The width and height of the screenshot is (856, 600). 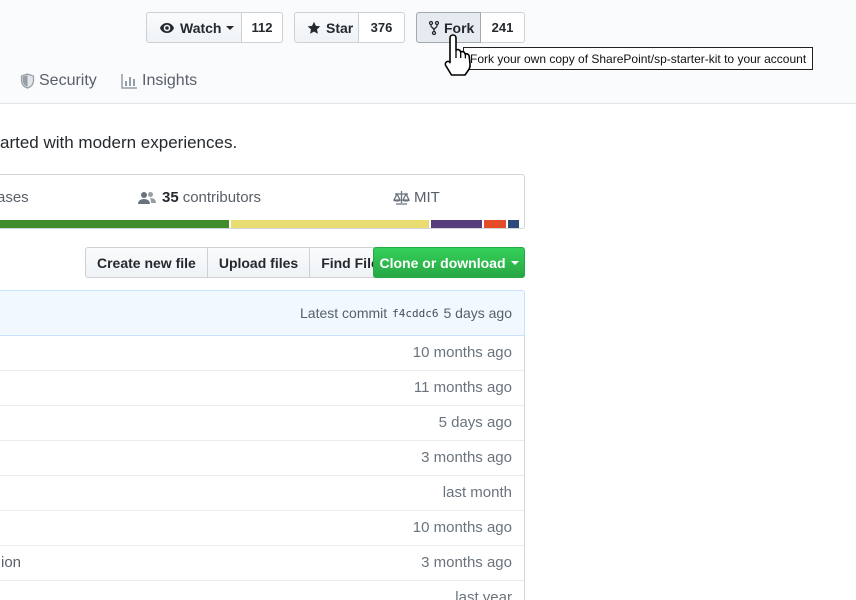 What do you see at coordinates (146, 262) in the screenshot?
I see `create-new-file-button: Create new file` at bounding box center [146, 262].